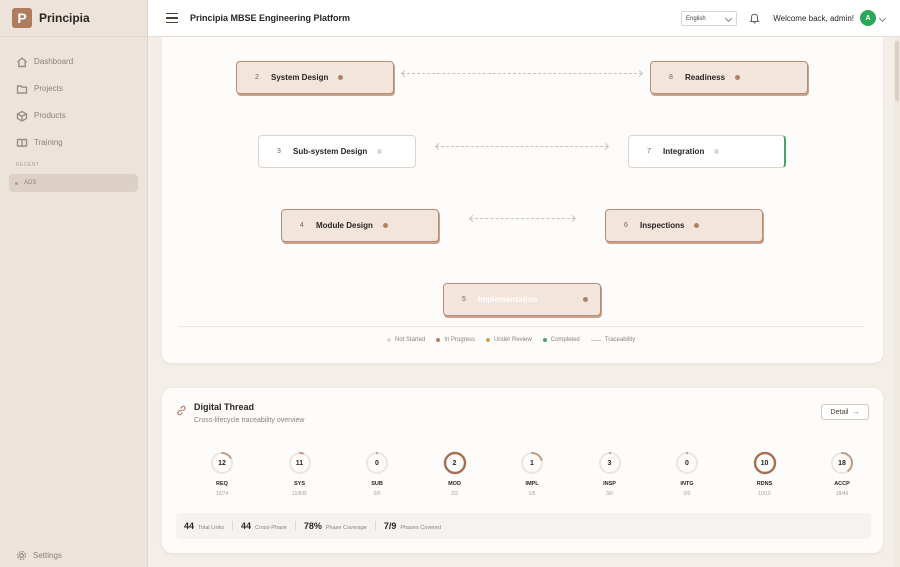 This screenshot has height=567, width=900. I want to click on metric-insp: 3 INSP 3/0, so click(610, 474).